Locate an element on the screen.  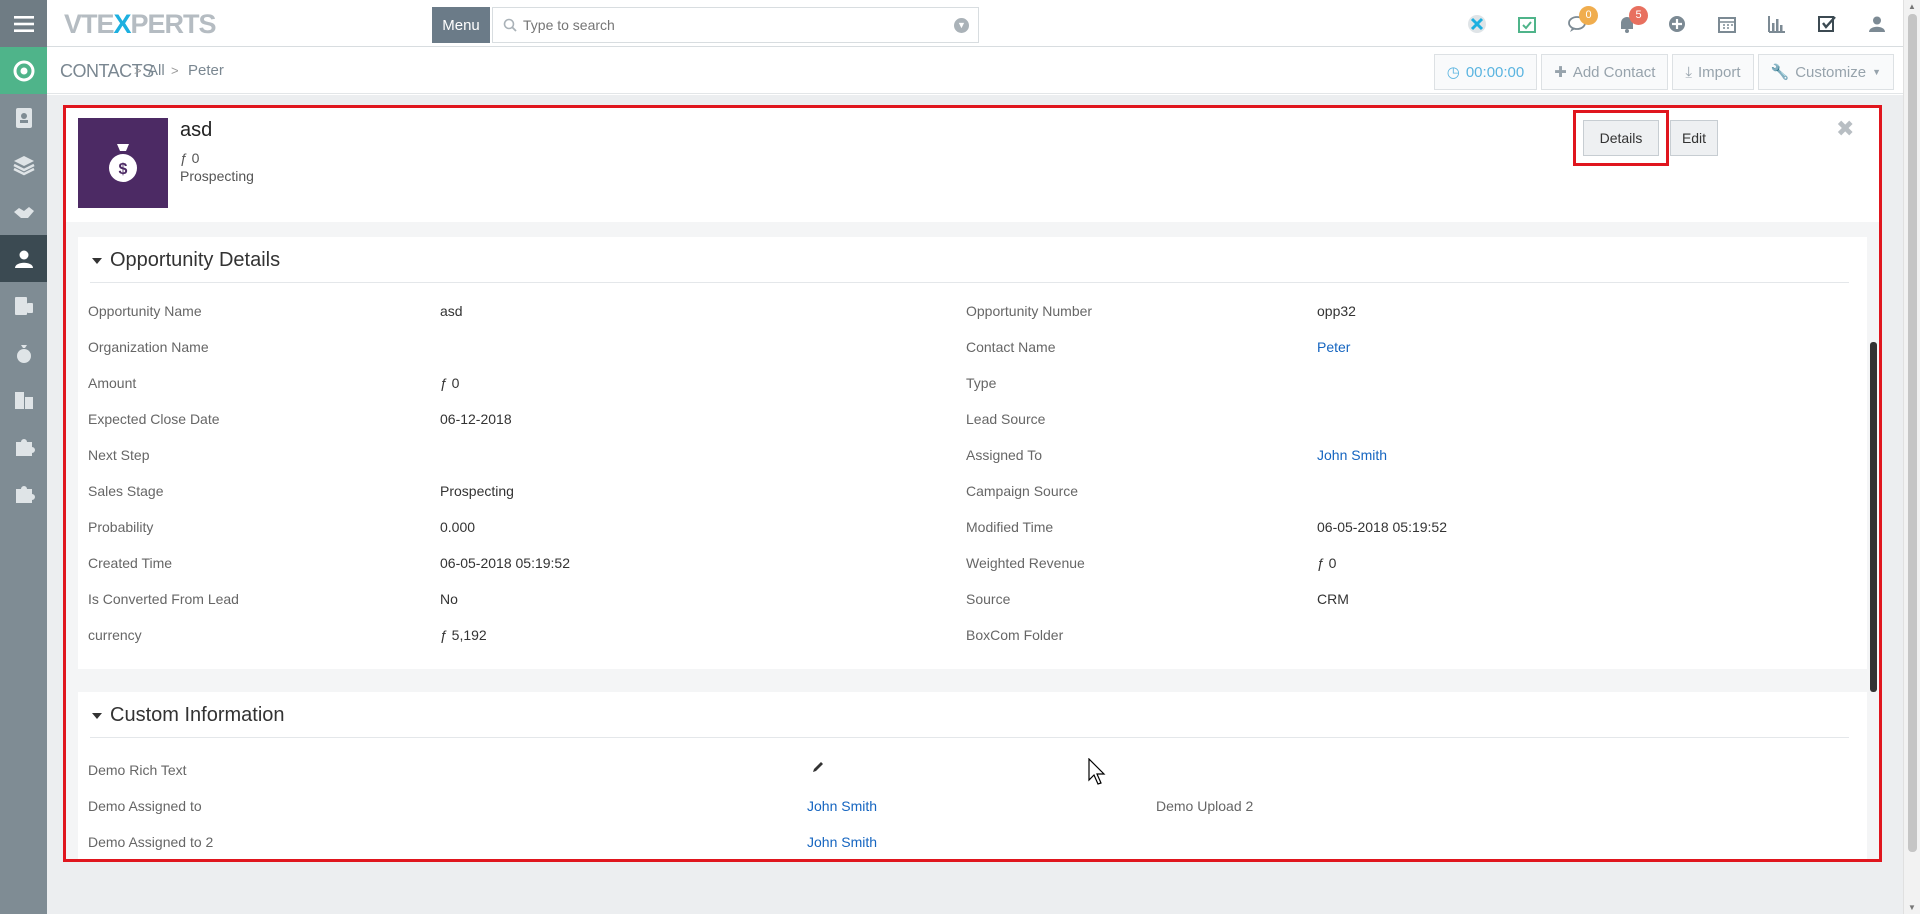
add-circle-icon is located at coordinates (1677, 23).